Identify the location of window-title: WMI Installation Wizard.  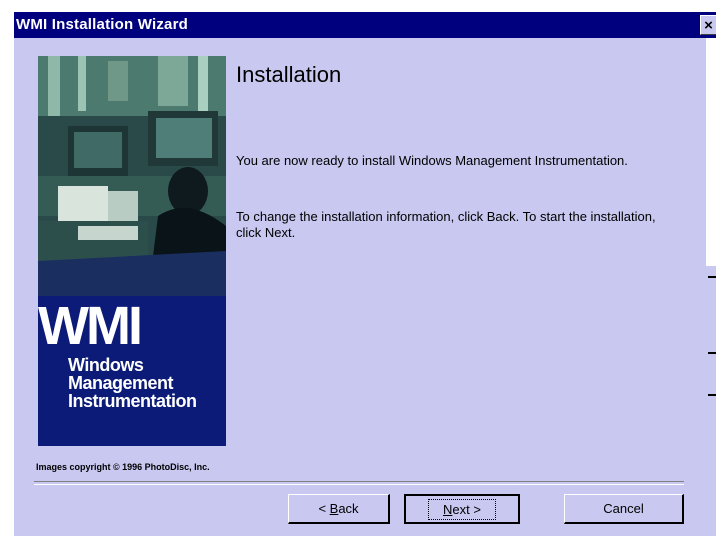
(102, 24).